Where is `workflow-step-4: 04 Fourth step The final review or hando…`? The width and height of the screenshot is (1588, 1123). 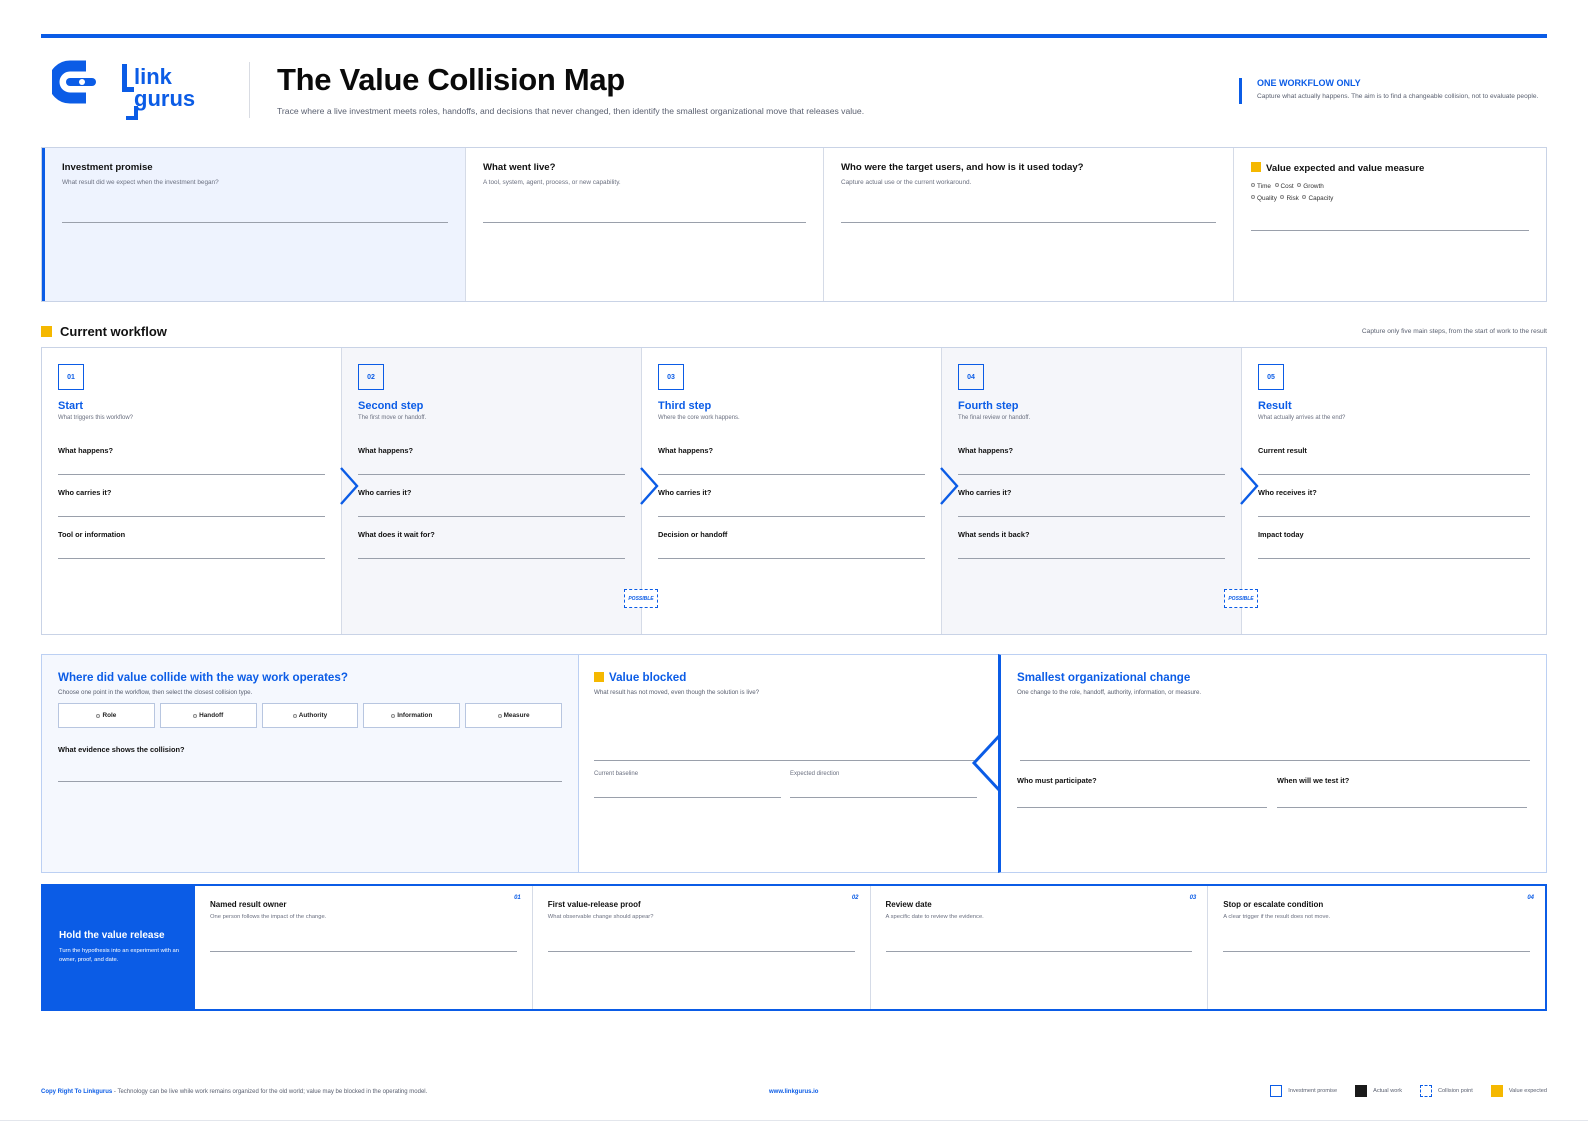
workflow-step-4: 04 Fourth step The final review or hando… is located at coordinates (1099, 491).